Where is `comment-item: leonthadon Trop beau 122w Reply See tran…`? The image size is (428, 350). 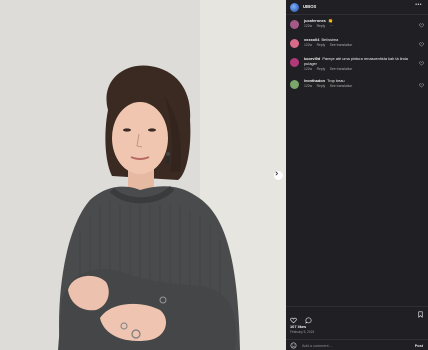
comment-item: leonthadon Trop beau 122w Reply See tran… is located at coordinates (357, 84).